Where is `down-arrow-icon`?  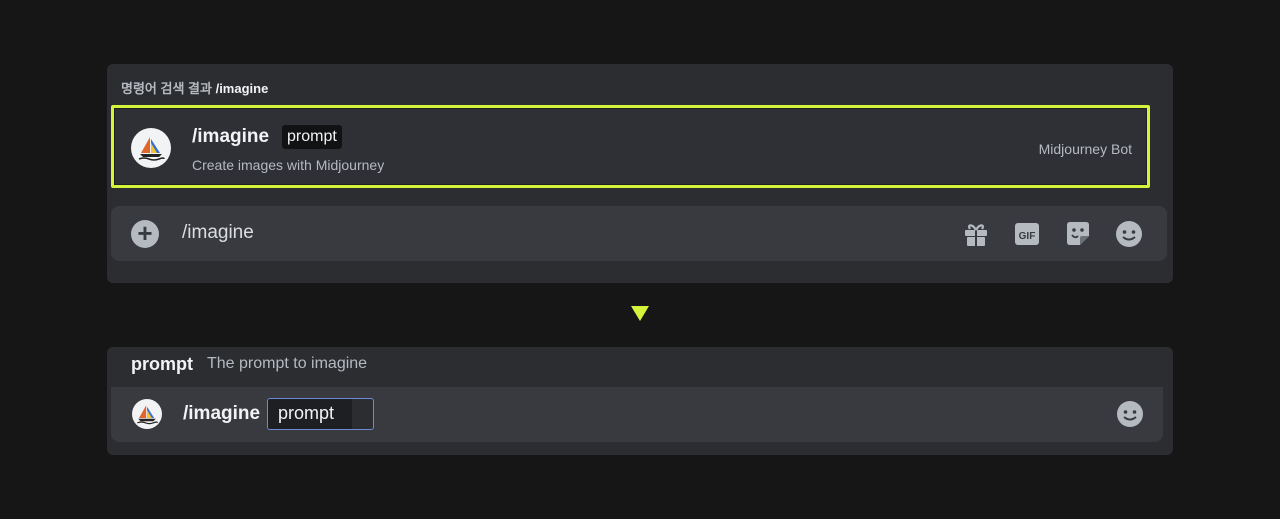
down-arrow-icon is located at coordinates (640, 313).